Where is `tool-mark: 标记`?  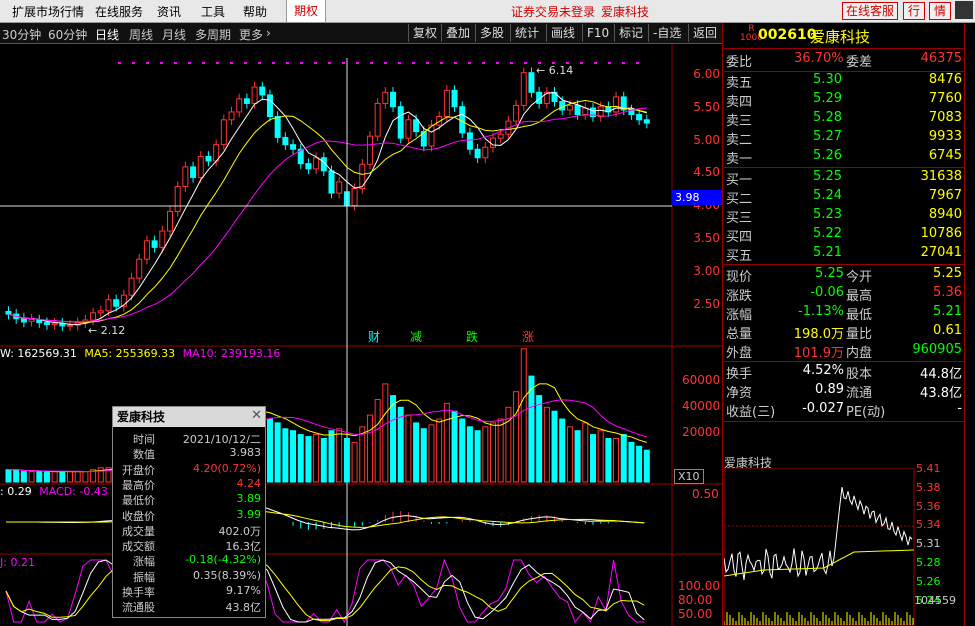 tool-mark: 标记 is located at coordinates (630, 33).